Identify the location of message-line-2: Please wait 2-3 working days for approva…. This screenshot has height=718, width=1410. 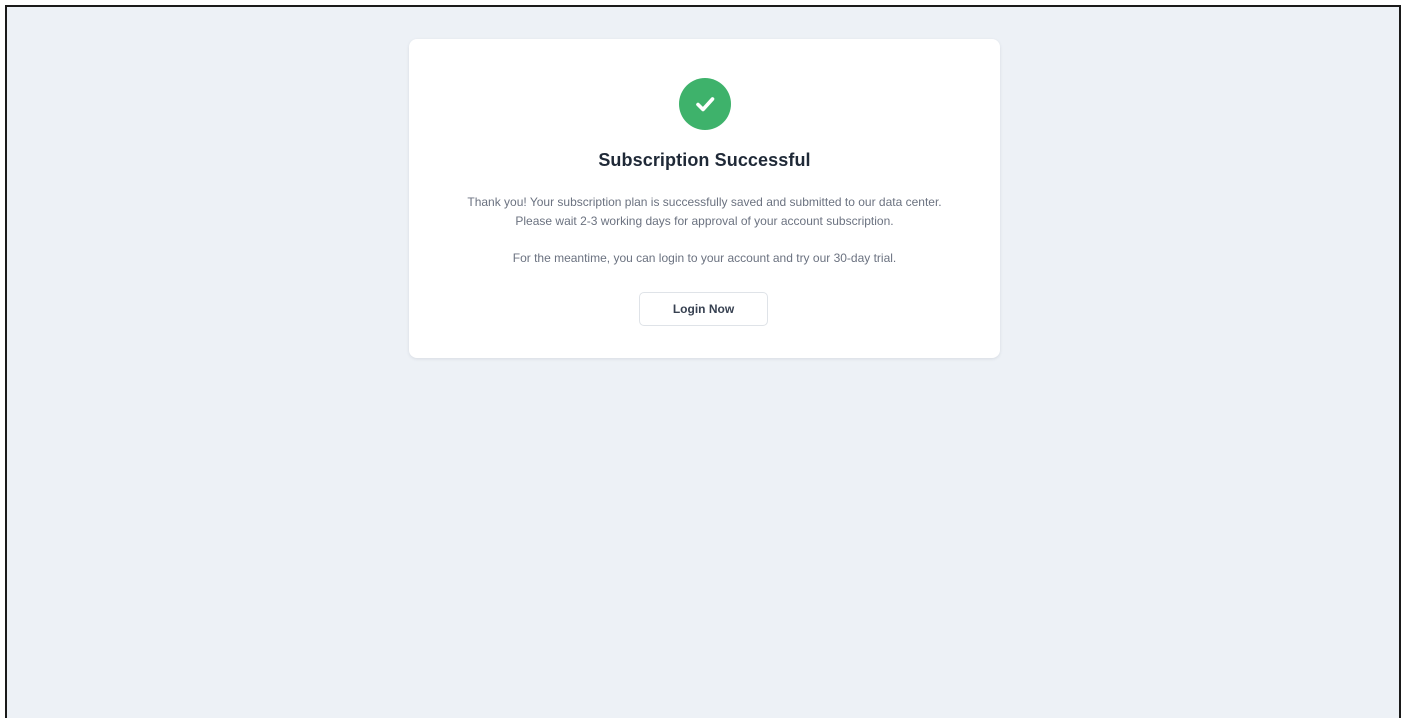
(704, 221).